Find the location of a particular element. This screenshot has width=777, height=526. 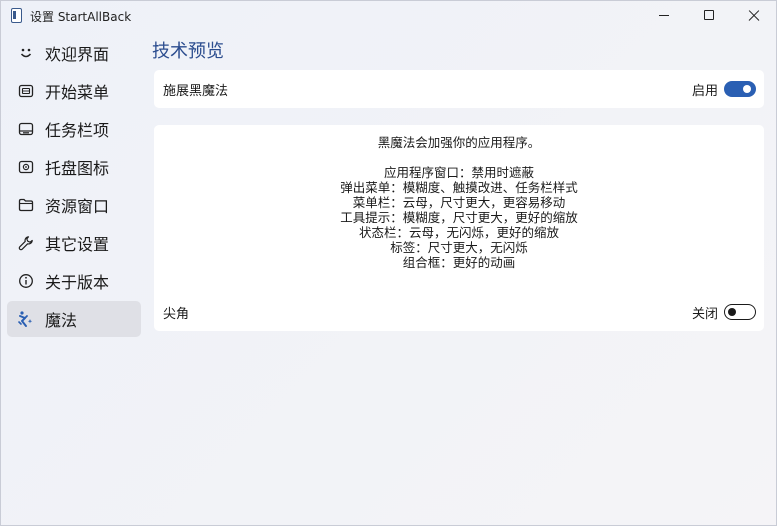

description-line: 弹出菜单：模糊度、触摸改进、任务栏样式 is located at coordinates (459, 187).